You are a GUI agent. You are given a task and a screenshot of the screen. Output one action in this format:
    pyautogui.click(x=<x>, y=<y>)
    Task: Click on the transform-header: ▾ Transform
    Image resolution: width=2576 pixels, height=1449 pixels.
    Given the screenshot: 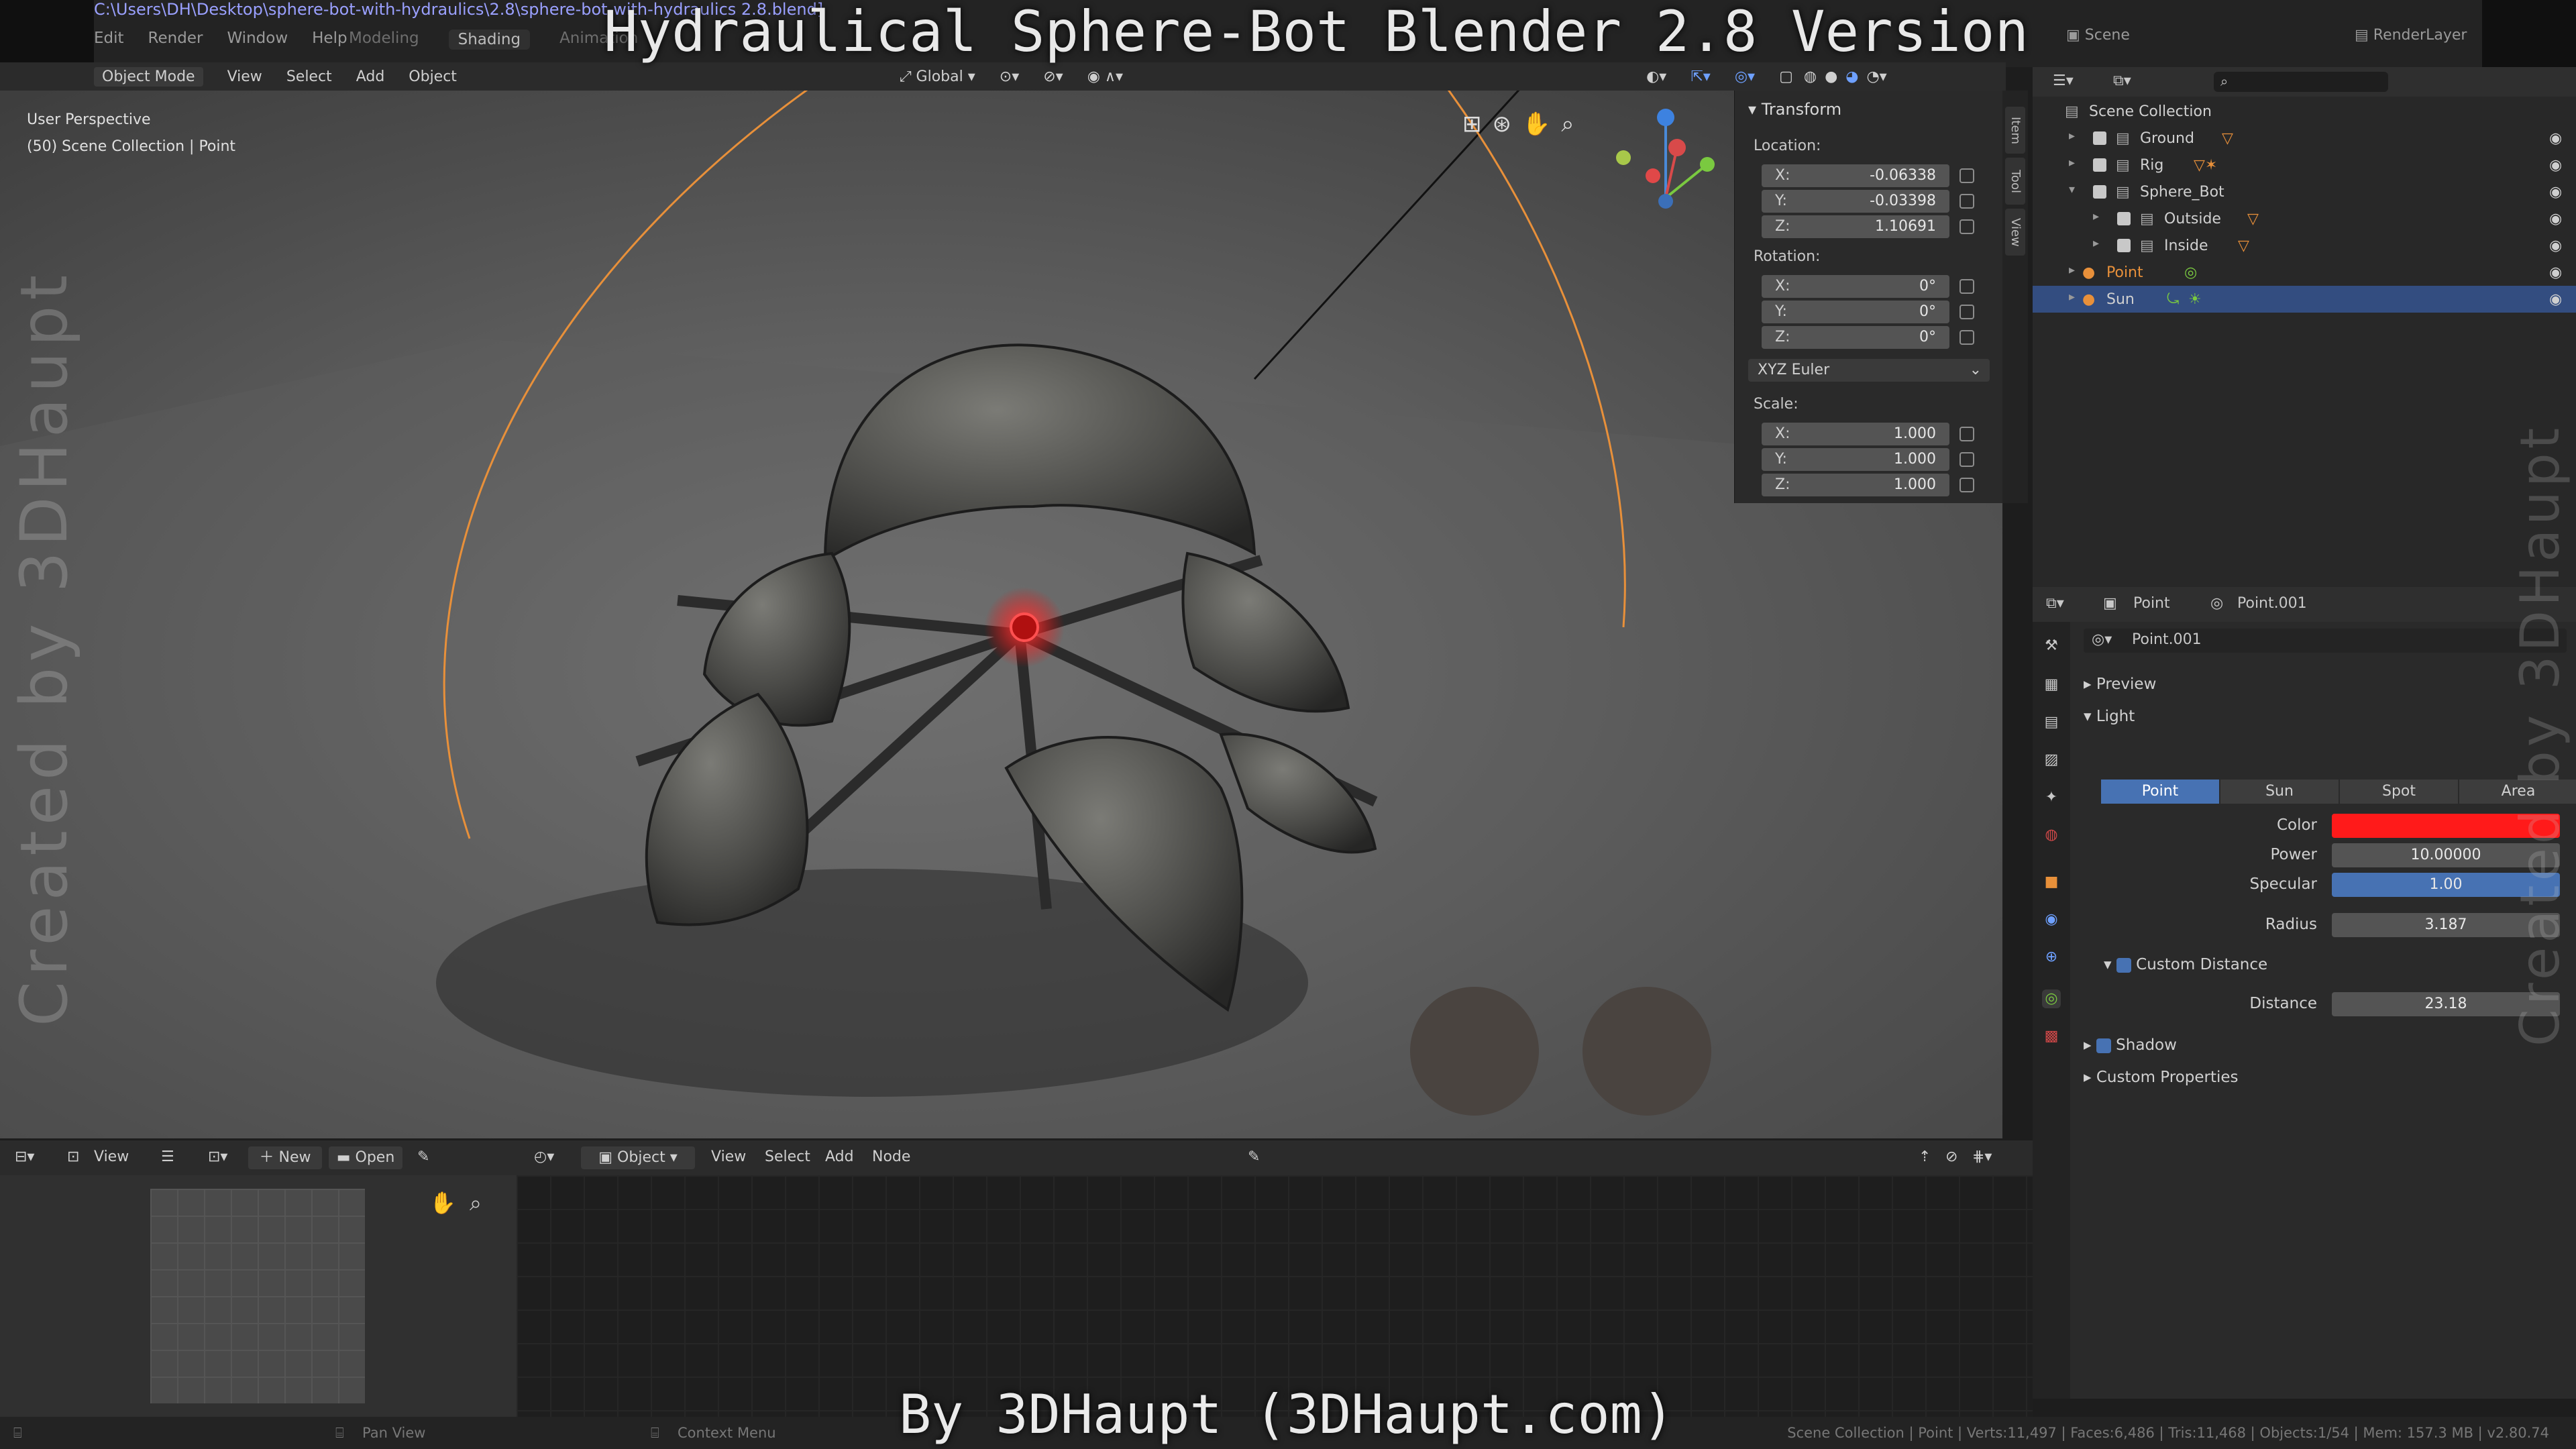 What is the action you would take?
    pyautogui.click(x=1794, y=109)
    